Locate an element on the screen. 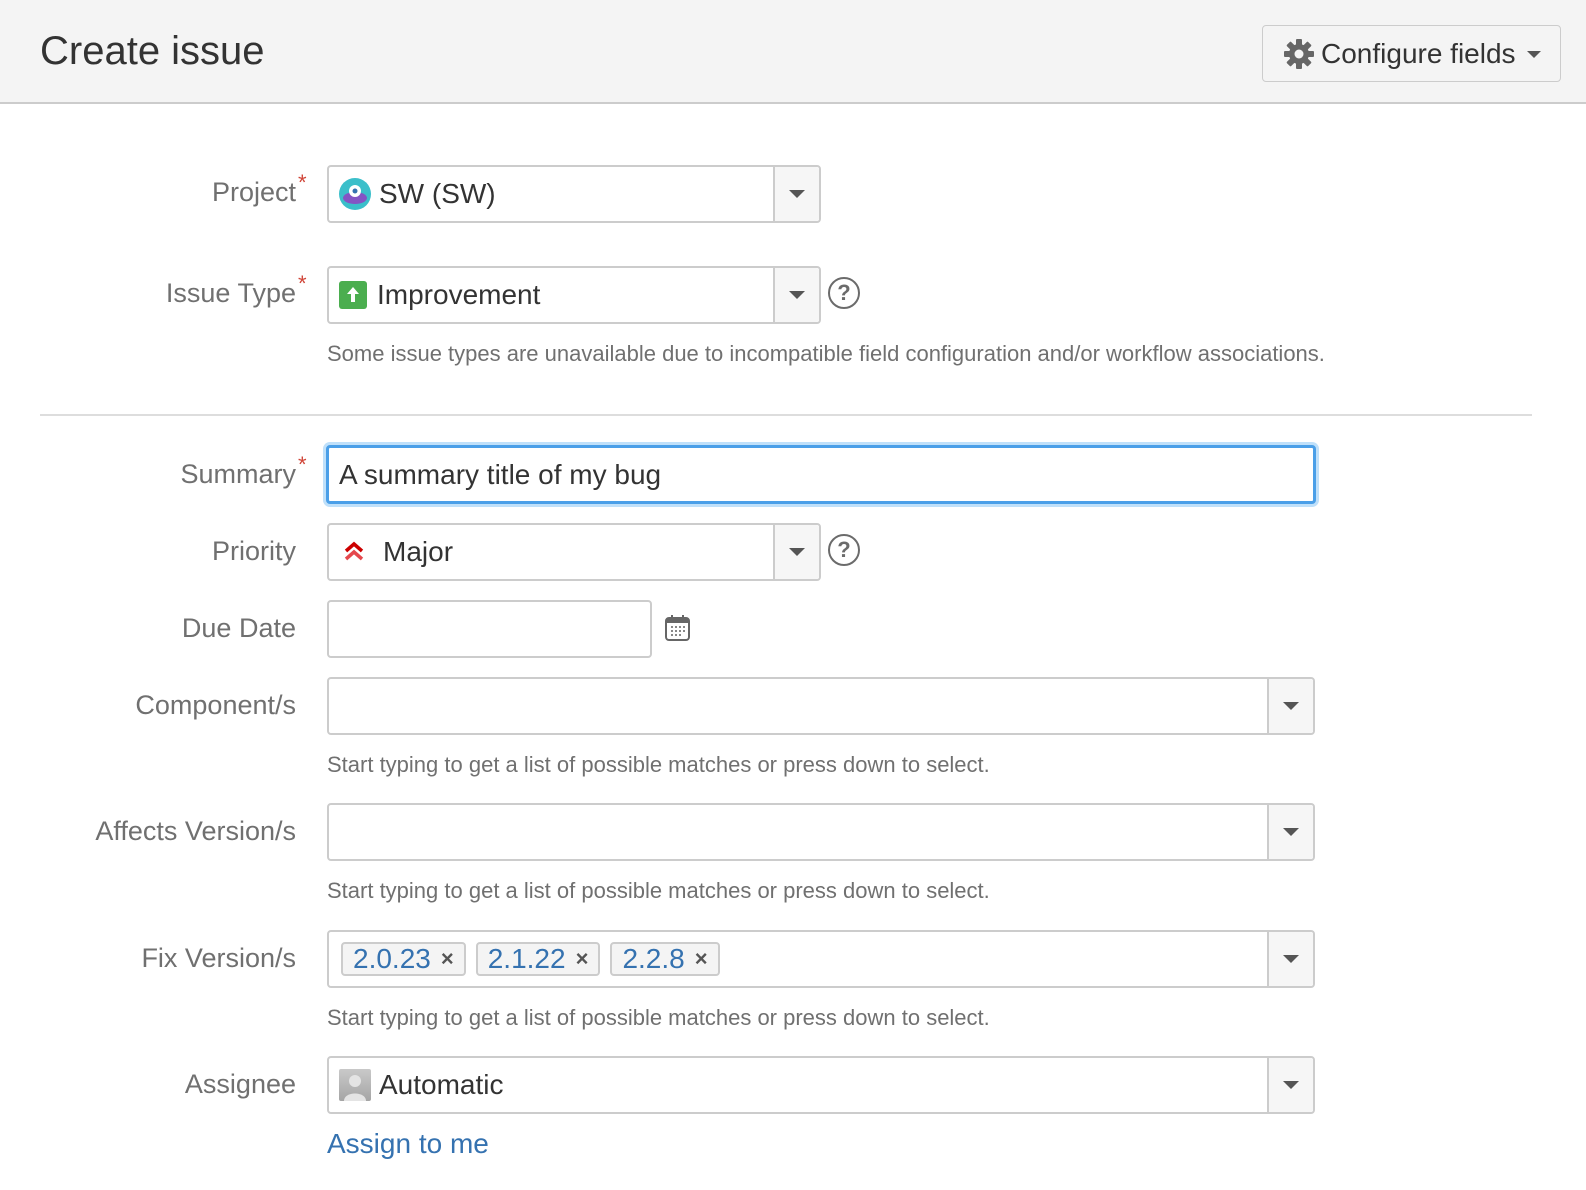 This screenshot has width=1586, height=1190. affects-versions-select is located at coordinates (821, 832).